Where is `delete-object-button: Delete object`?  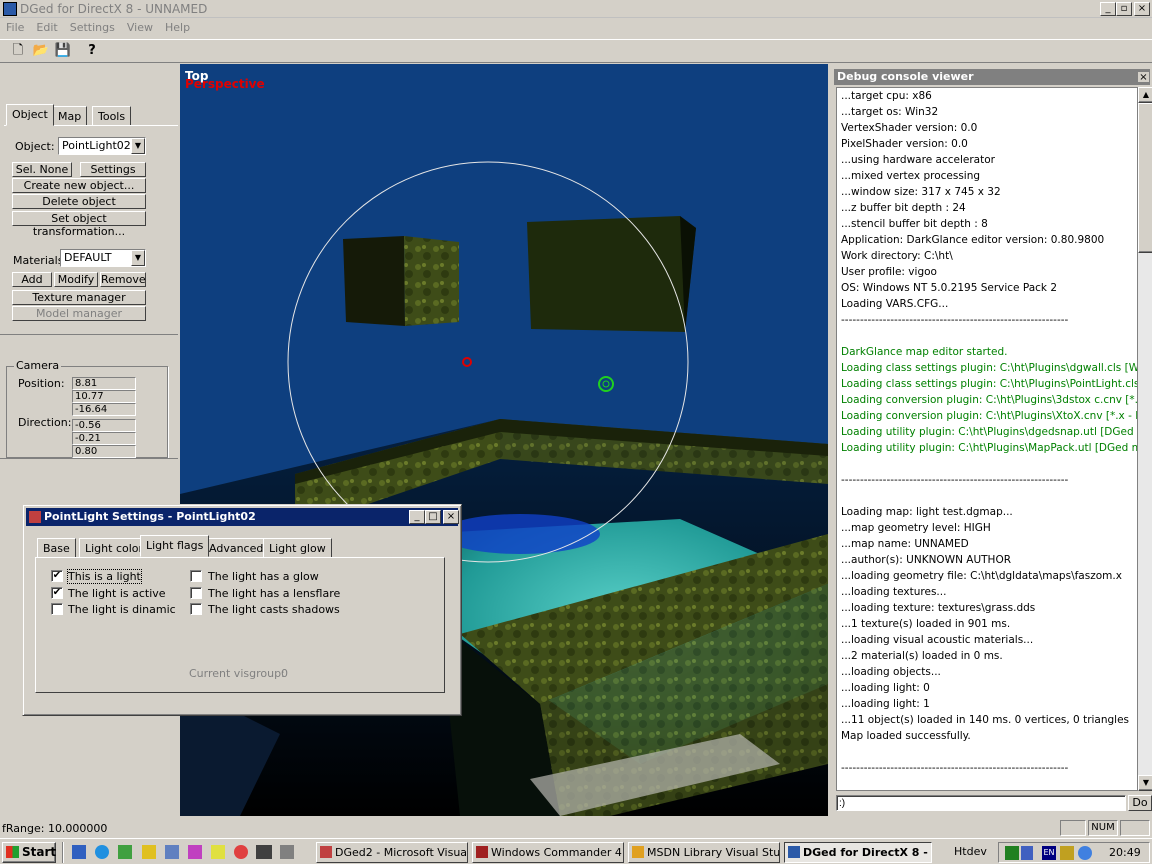 delete-object-button: Delete object is located at coordinates (79, 201).